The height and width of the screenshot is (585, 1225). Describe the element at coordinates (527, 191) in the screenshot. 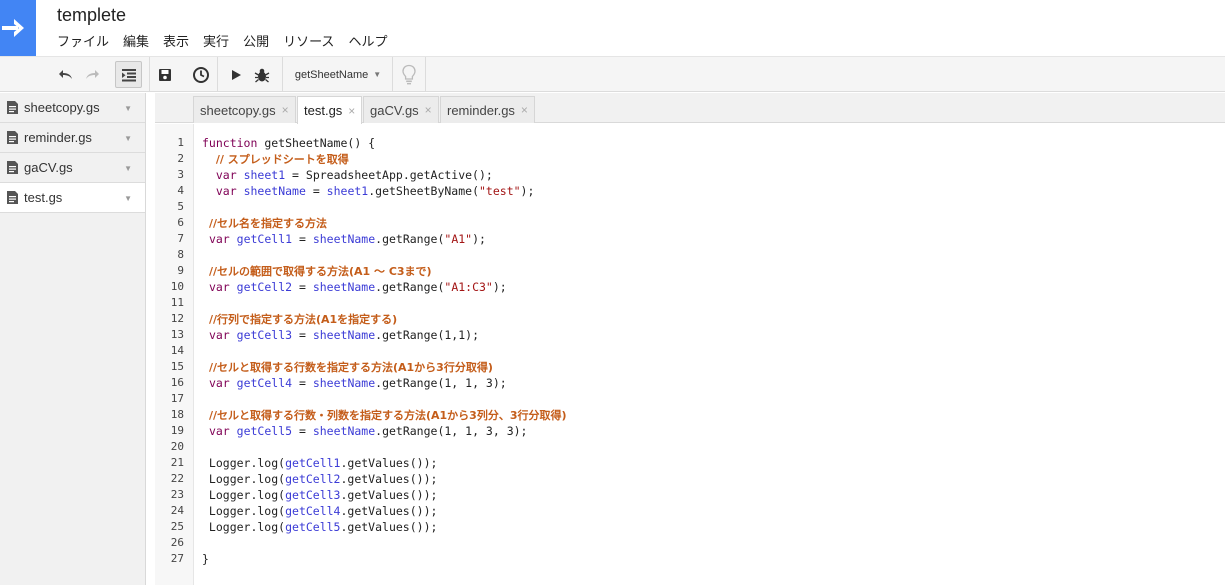

I see `code-token: );` at that location.